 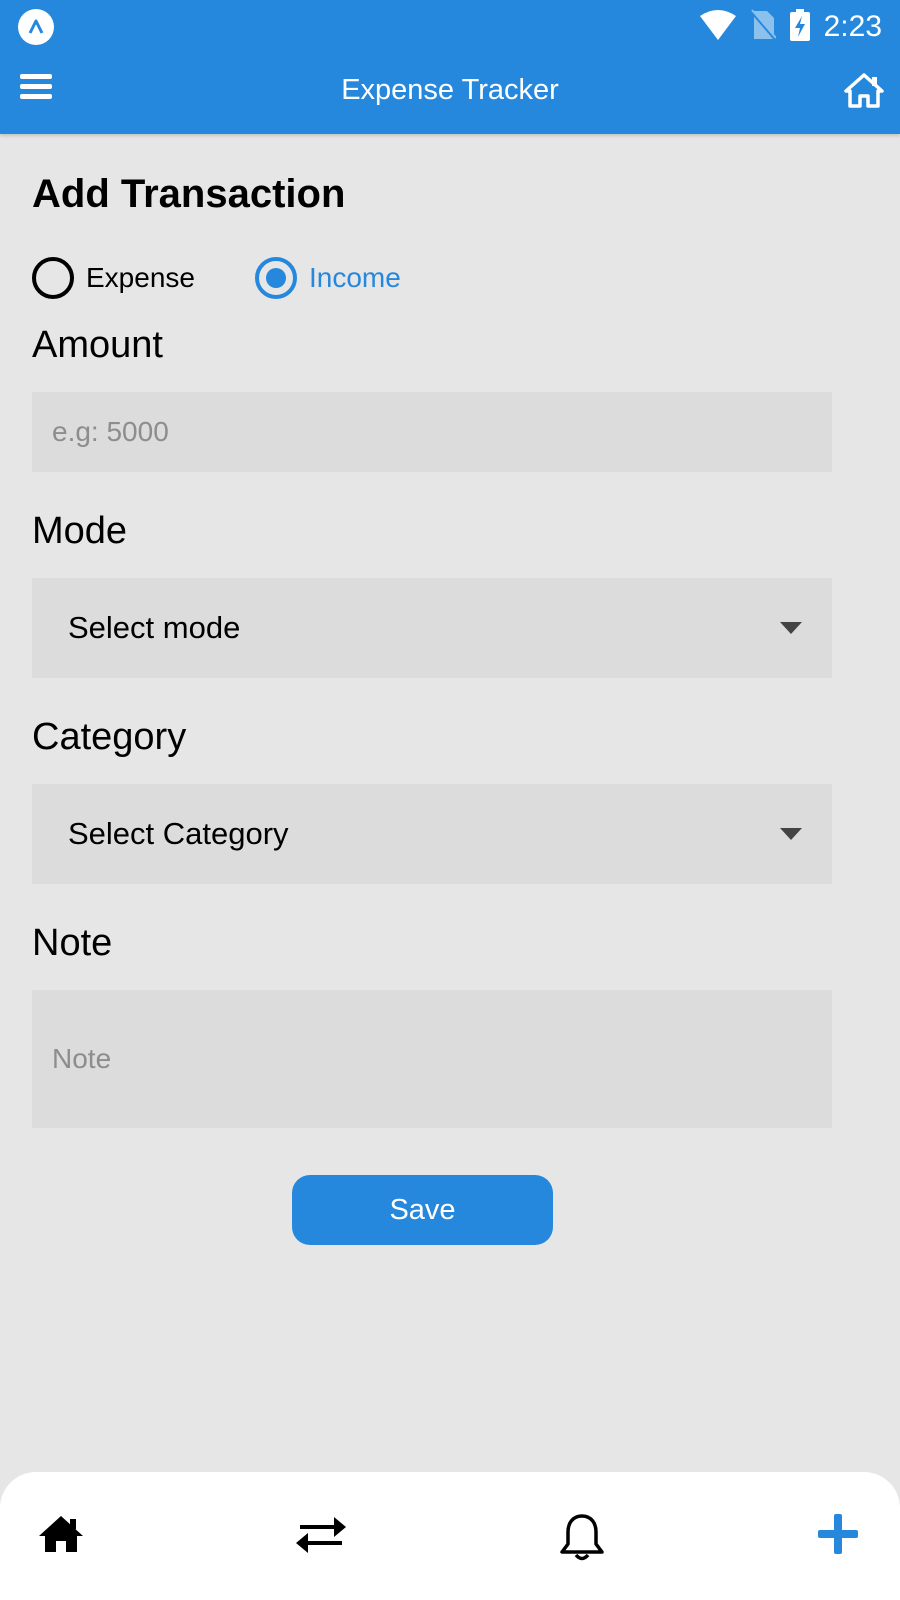 I want to click on nav-plus-icon, so click(x=844, y=1538).